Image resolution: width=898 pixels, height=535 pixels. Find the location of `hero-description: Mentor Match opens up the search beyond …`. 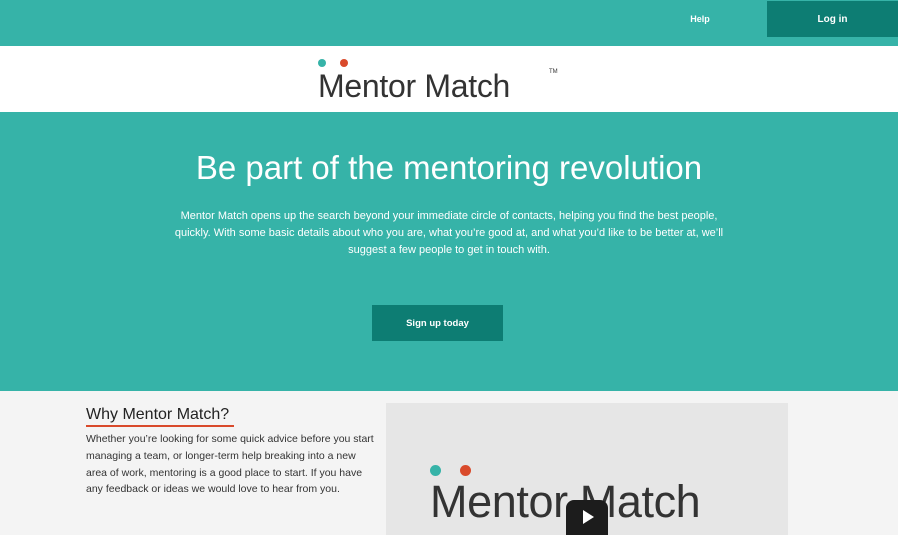

hero-description: Mentor Match opens up the search beyond … is located at coordinates (449, 233).